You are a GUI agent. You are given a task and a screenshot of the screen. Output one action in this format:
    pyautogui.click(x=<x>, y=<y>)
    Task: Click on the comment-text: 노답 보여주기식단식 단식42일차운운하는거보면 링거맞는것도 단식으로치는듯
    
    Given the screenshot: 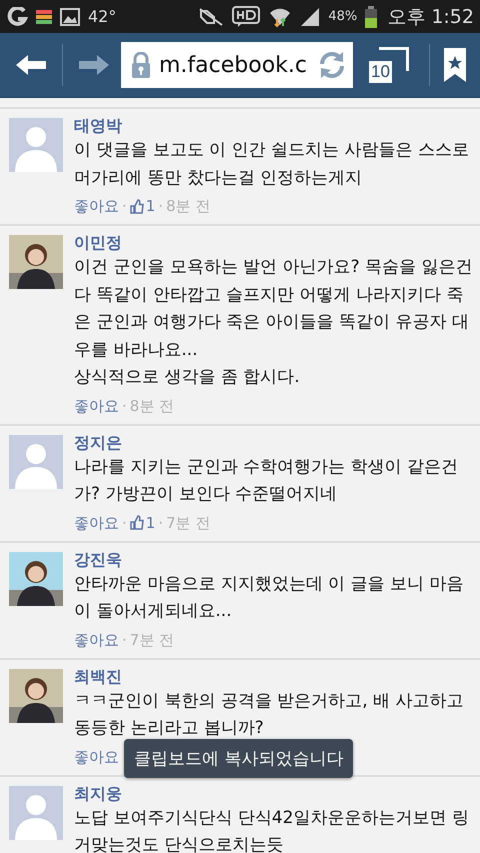 What is the action you would take?
    pyautogui.click(x=272, y=829)
    